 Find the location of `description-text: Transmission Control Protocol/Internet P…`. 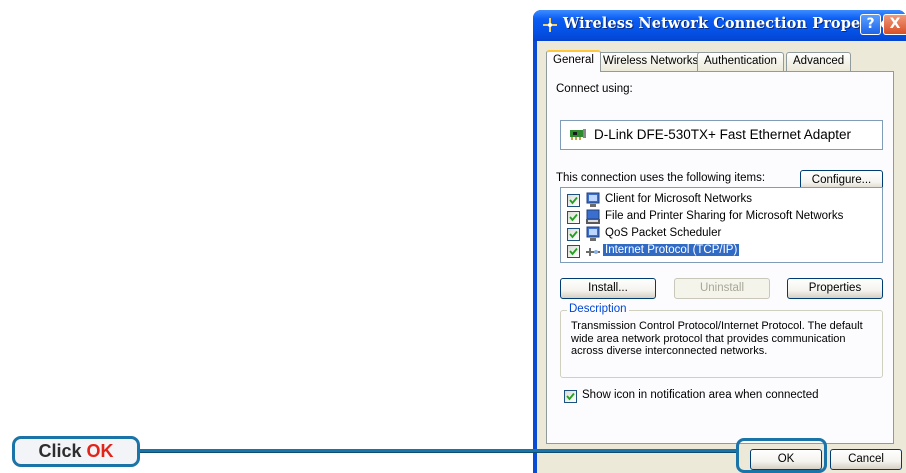

description-text: Transmission Control Protocol/Internet P… is located at coordinates (717, 338).